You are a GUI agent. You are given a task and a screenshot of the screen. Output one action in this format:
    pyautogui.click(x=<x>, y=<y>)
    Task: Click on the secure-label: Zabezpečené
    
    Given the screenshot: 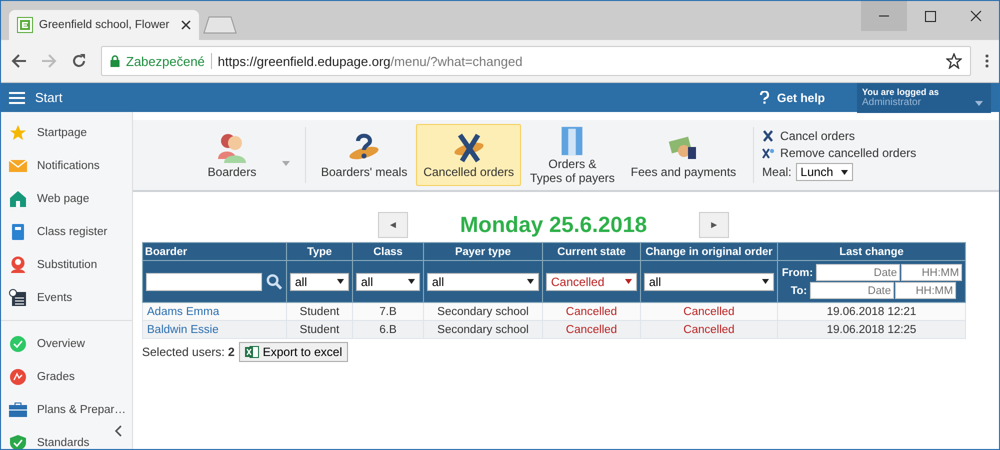 What is the action you would take?
    pyautogui.click(x=165, y=61)
    